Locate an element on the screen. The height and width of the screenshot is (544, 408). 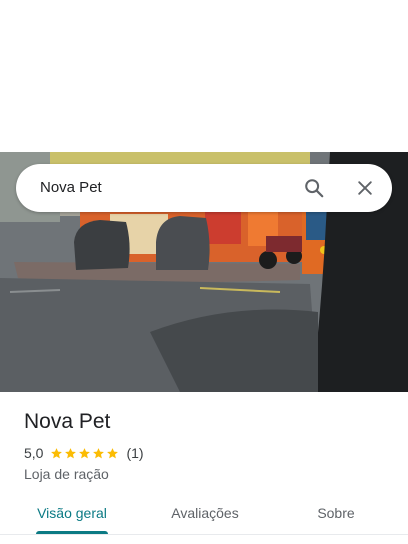
rating-row: 5,0 (1) is located at coordinates (84, 453).